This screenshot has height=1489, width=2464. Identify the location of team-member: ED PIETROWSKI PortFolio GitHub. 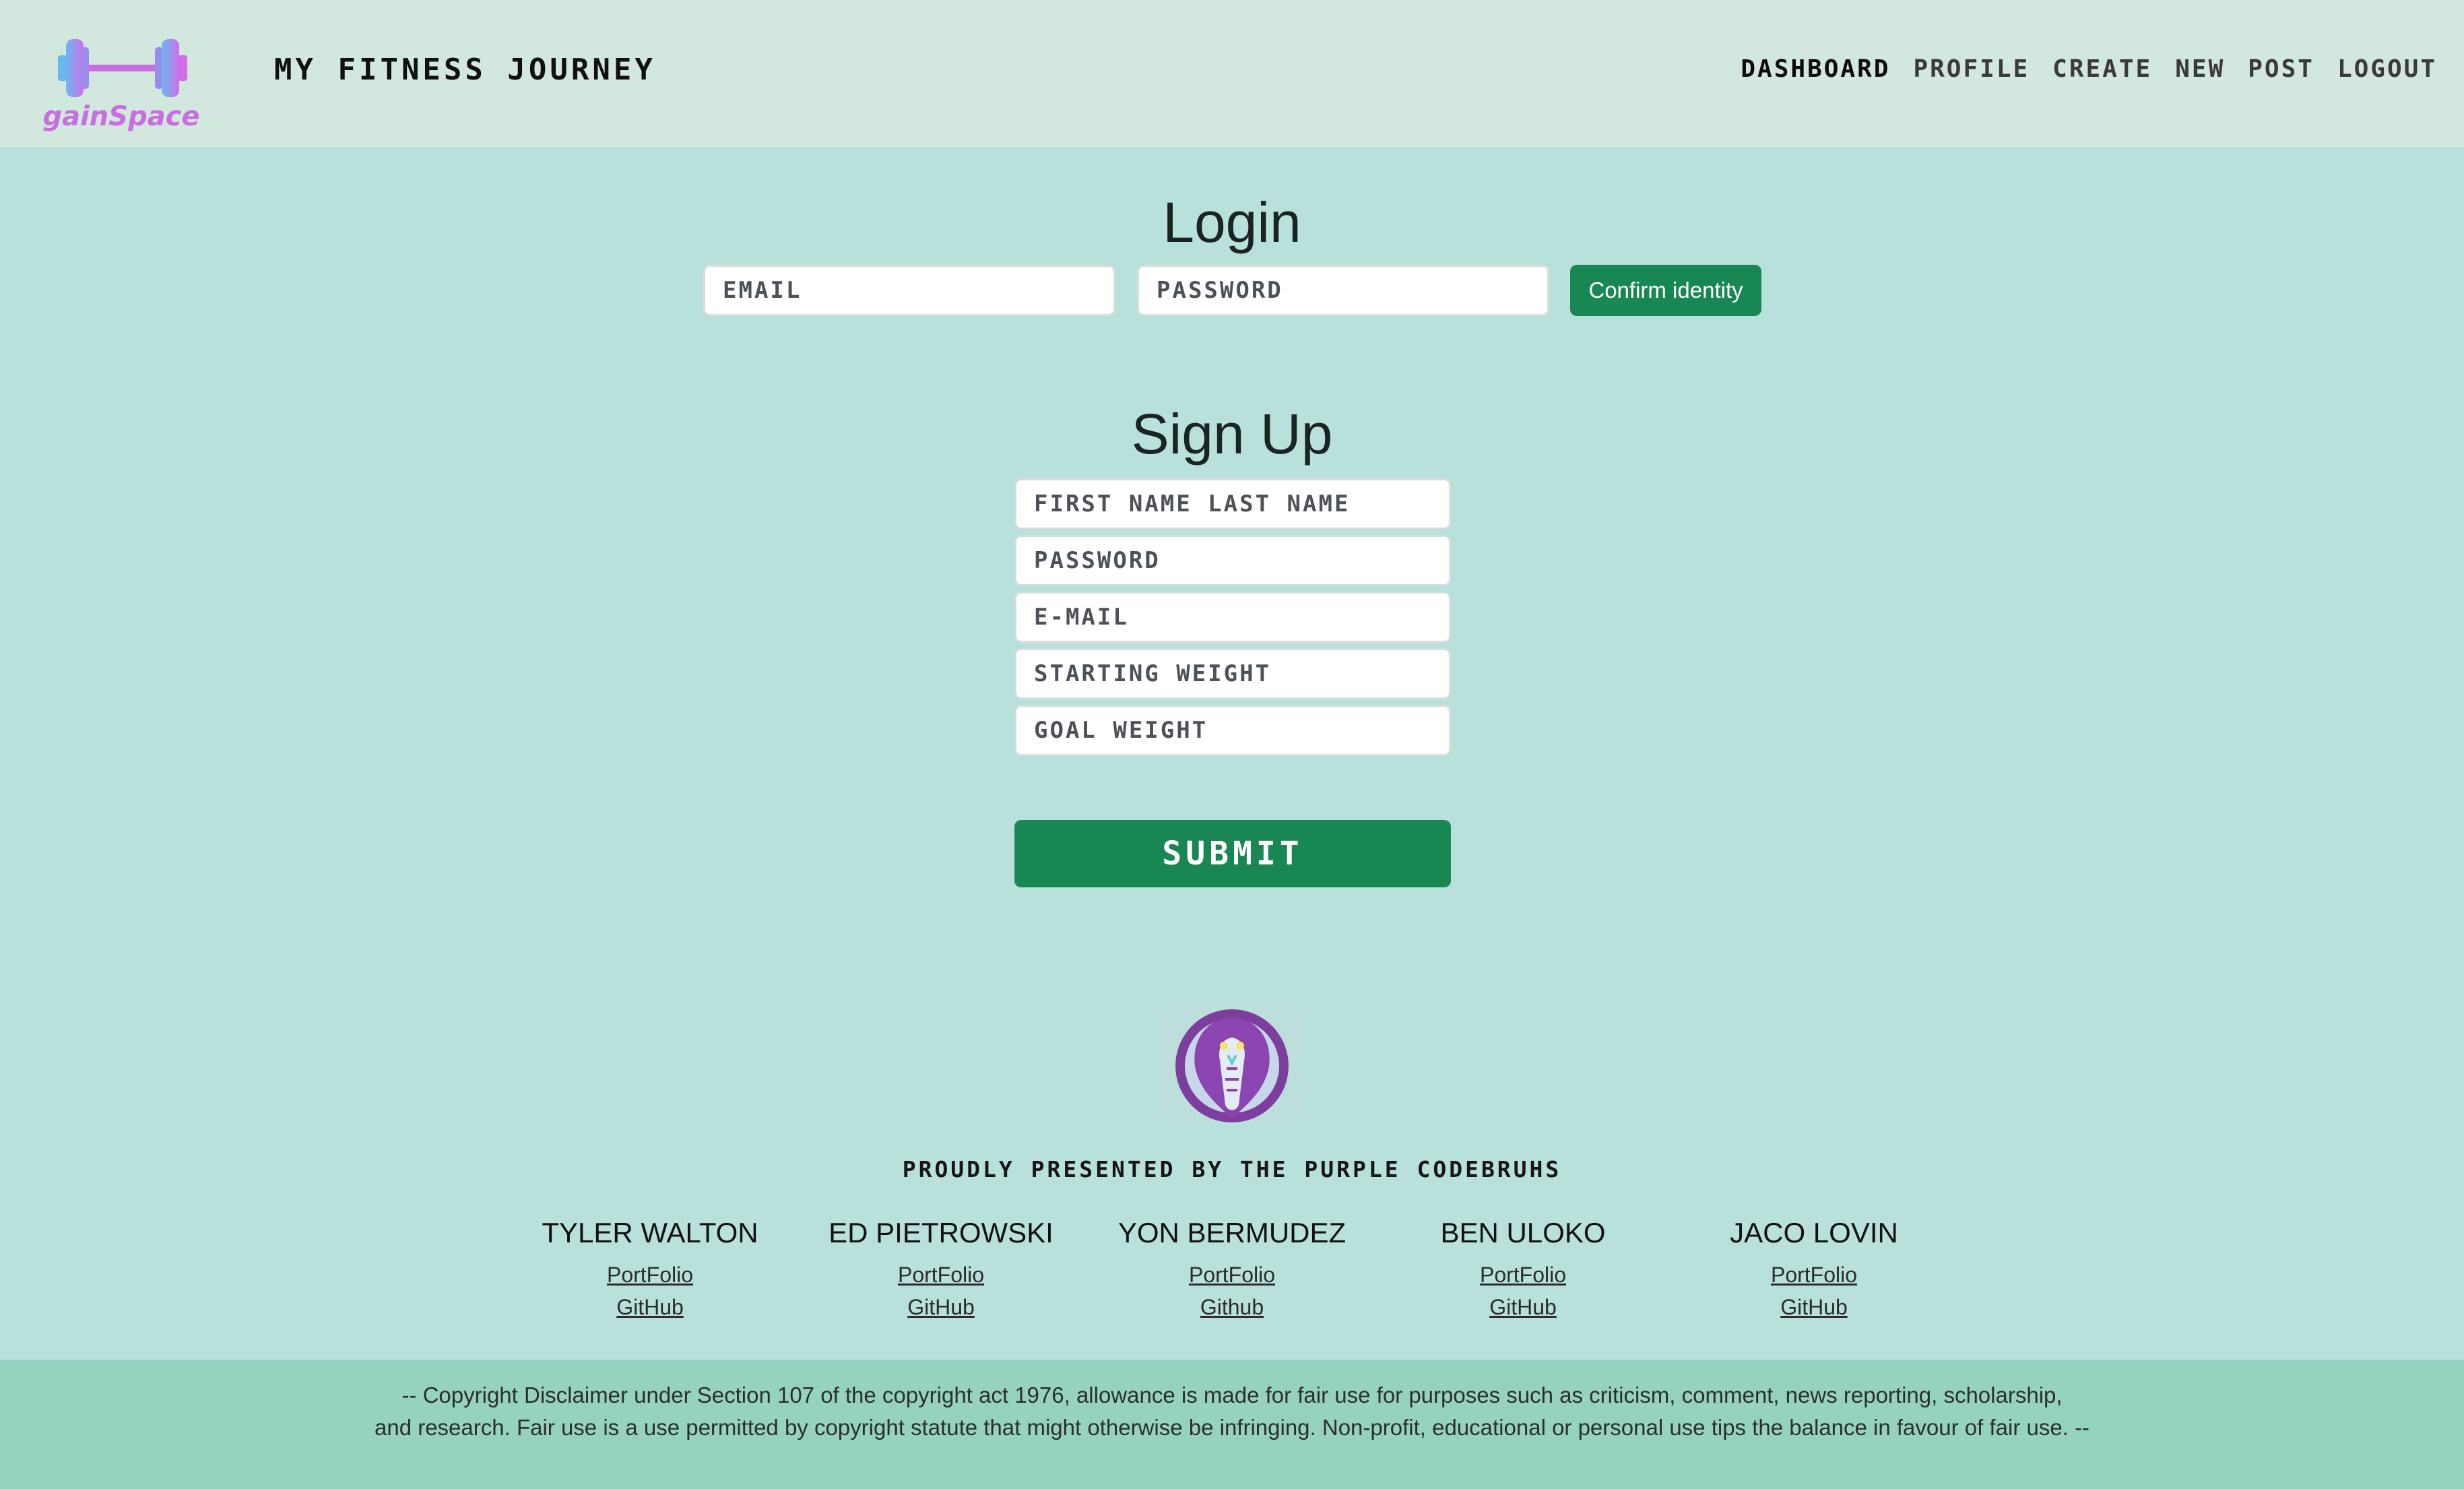
(941, 1270).